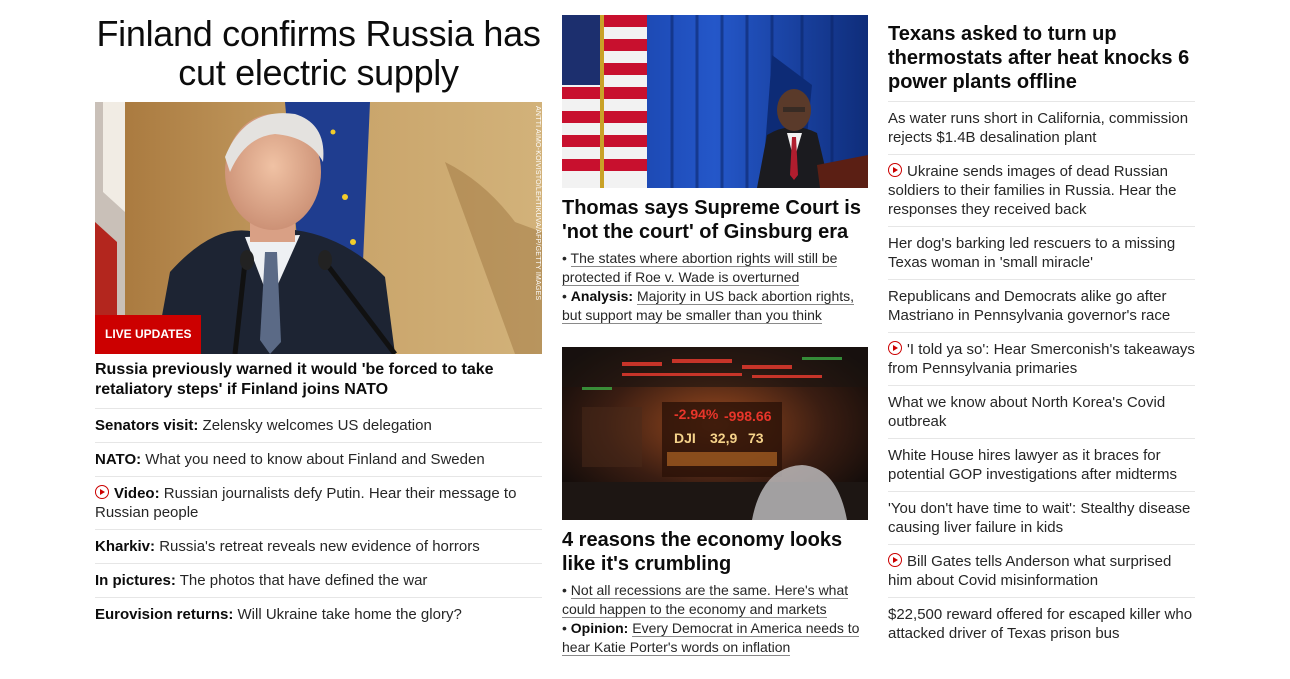 The image size is (1290, 679). What do you see at coordinates (602, 296) in the screenshot?
I see `link-kicker: Analysis:` at bounding box center [602, 296].